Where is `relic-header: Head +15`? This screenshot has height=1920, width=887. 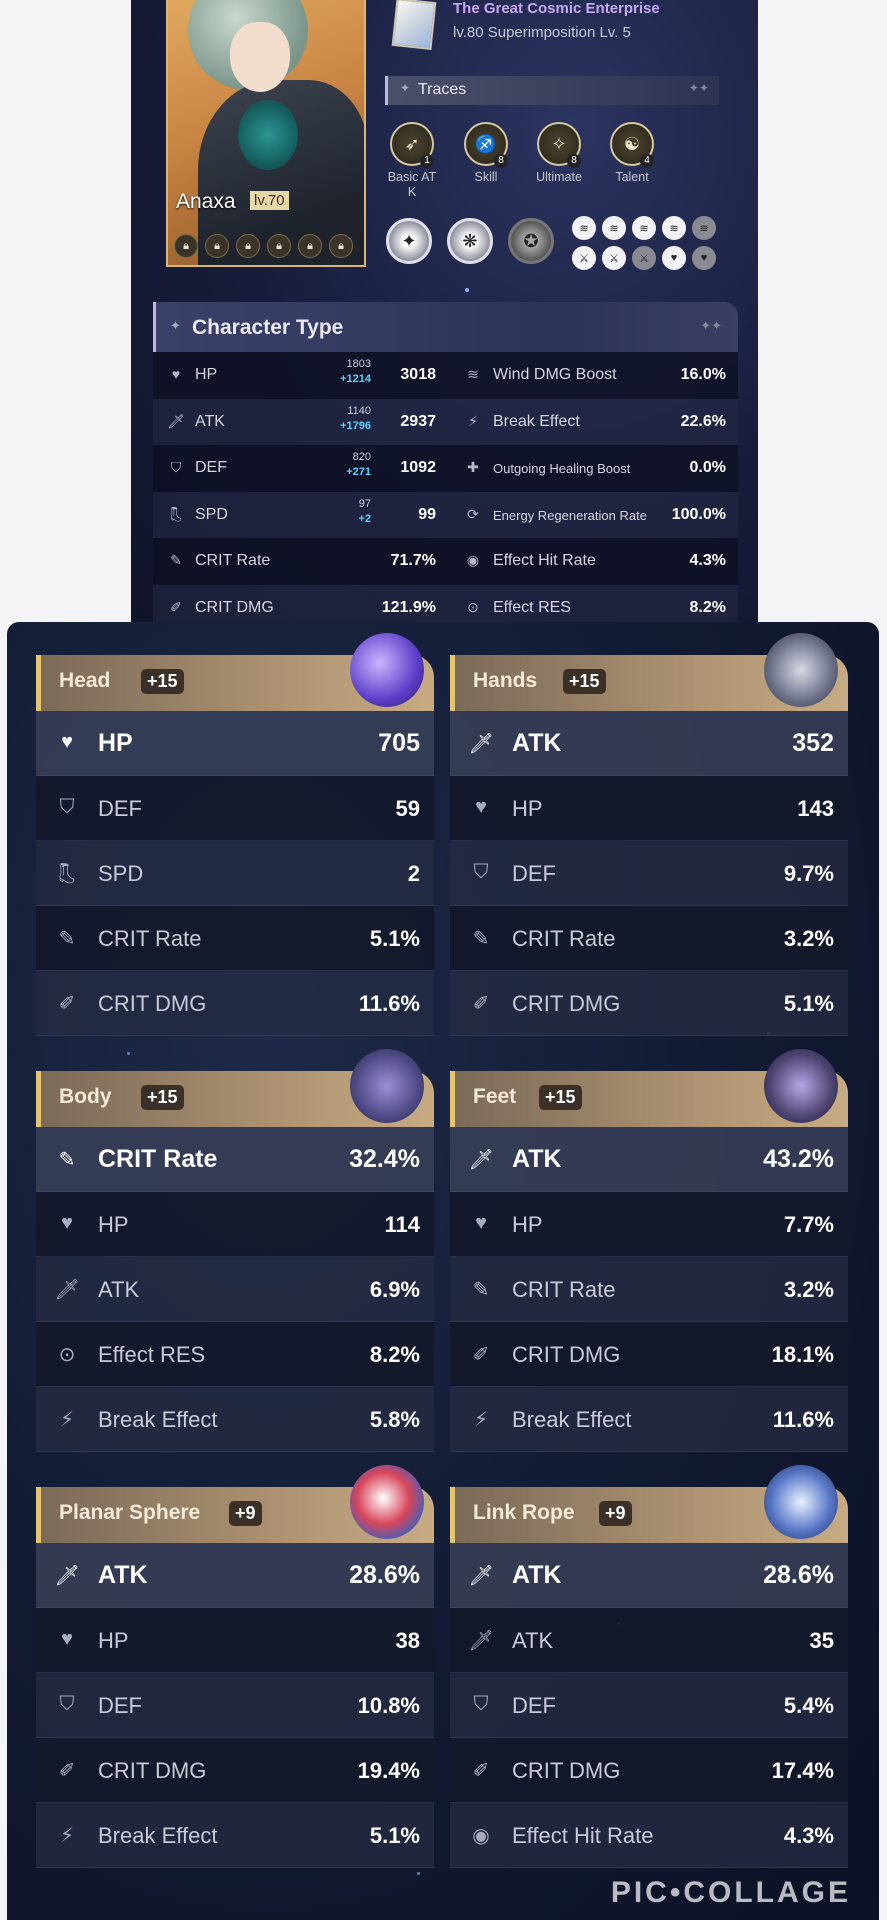
relic-header: Head +15 is located at coordinates (235, 672).